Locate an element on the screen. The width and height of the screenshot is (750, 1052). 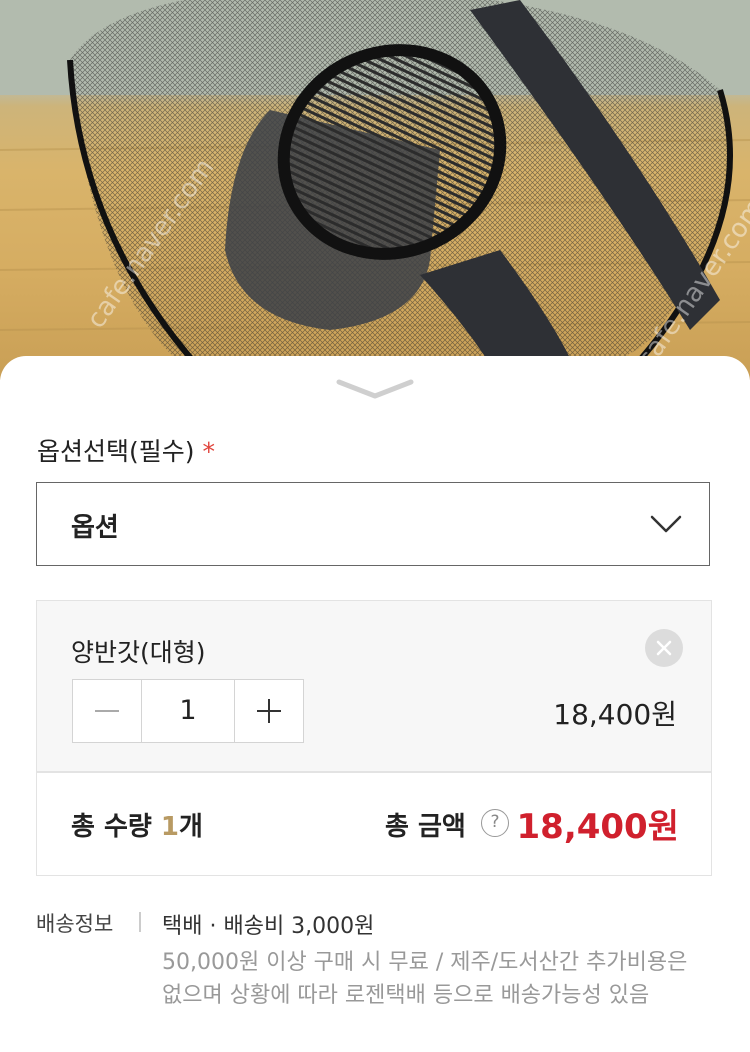
increase-quantity-button is located at coordinates (269, 711).